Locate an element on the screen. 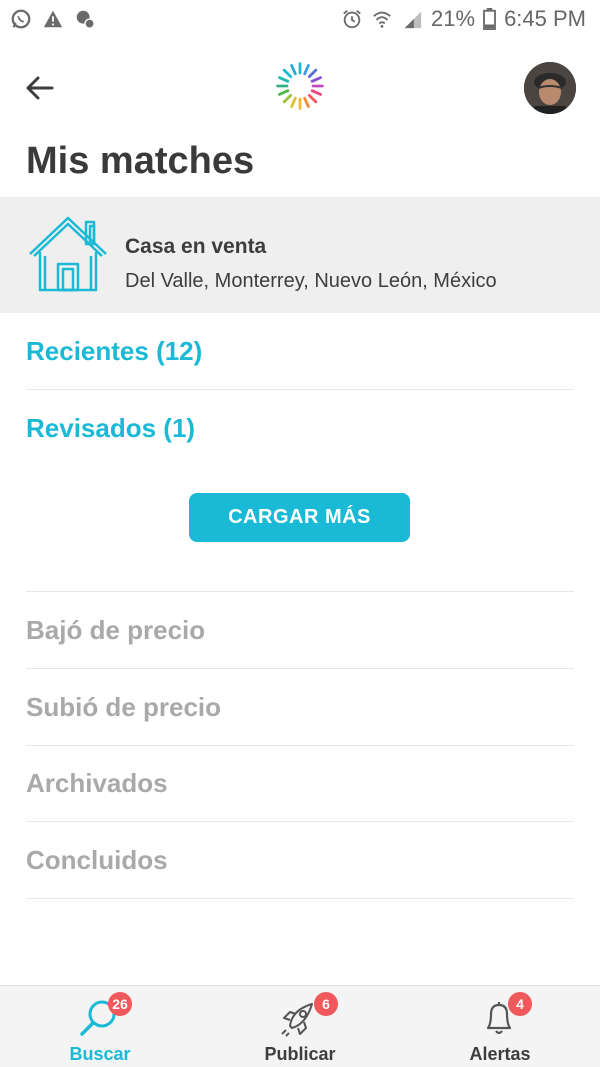 This screenshot has width=600, height=1067. nav-publicar: 6 Publicar is located at coordinates (300, 1026).